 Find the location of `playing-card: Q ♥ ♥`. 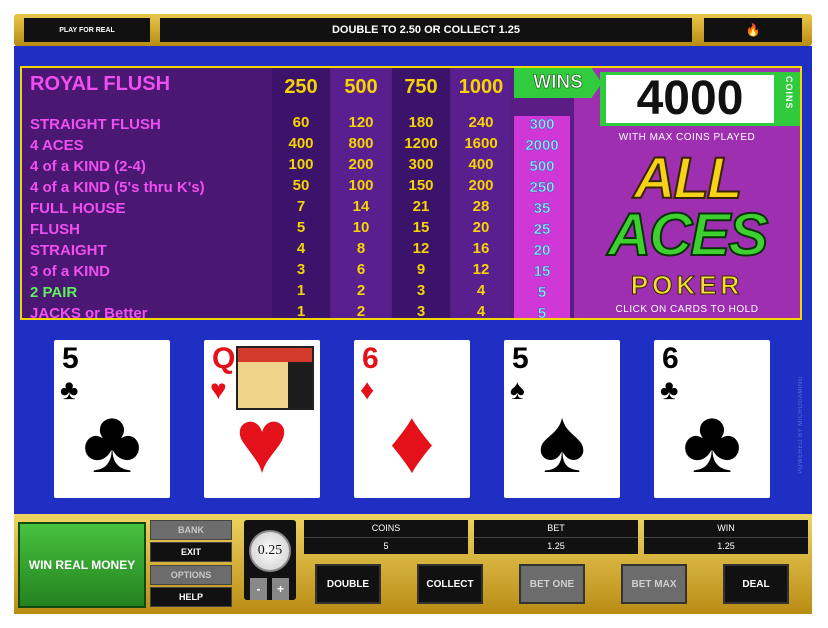

playing-card: Q ♥ ♥ is located at coordinates (262, 419).